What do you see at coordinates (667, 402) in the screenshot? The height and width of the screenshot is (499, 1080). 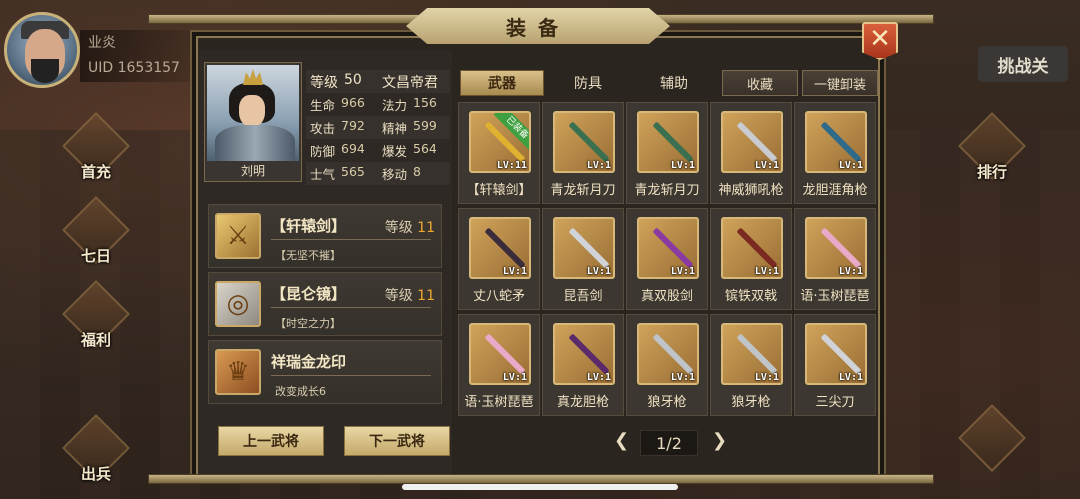 I see `item-name: 狼牙枪` at bounding box center [667, 402].